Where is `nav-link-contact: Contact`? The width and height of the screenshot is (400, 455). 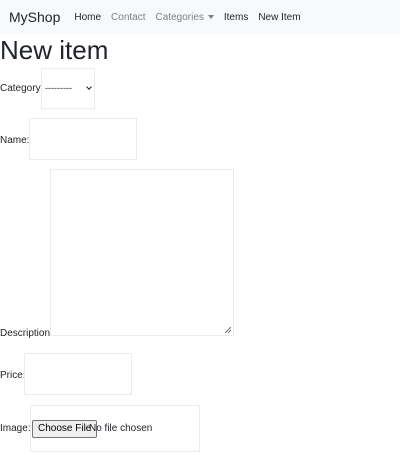 nav-link-contact: Contact is located at coordinates (128, 17).